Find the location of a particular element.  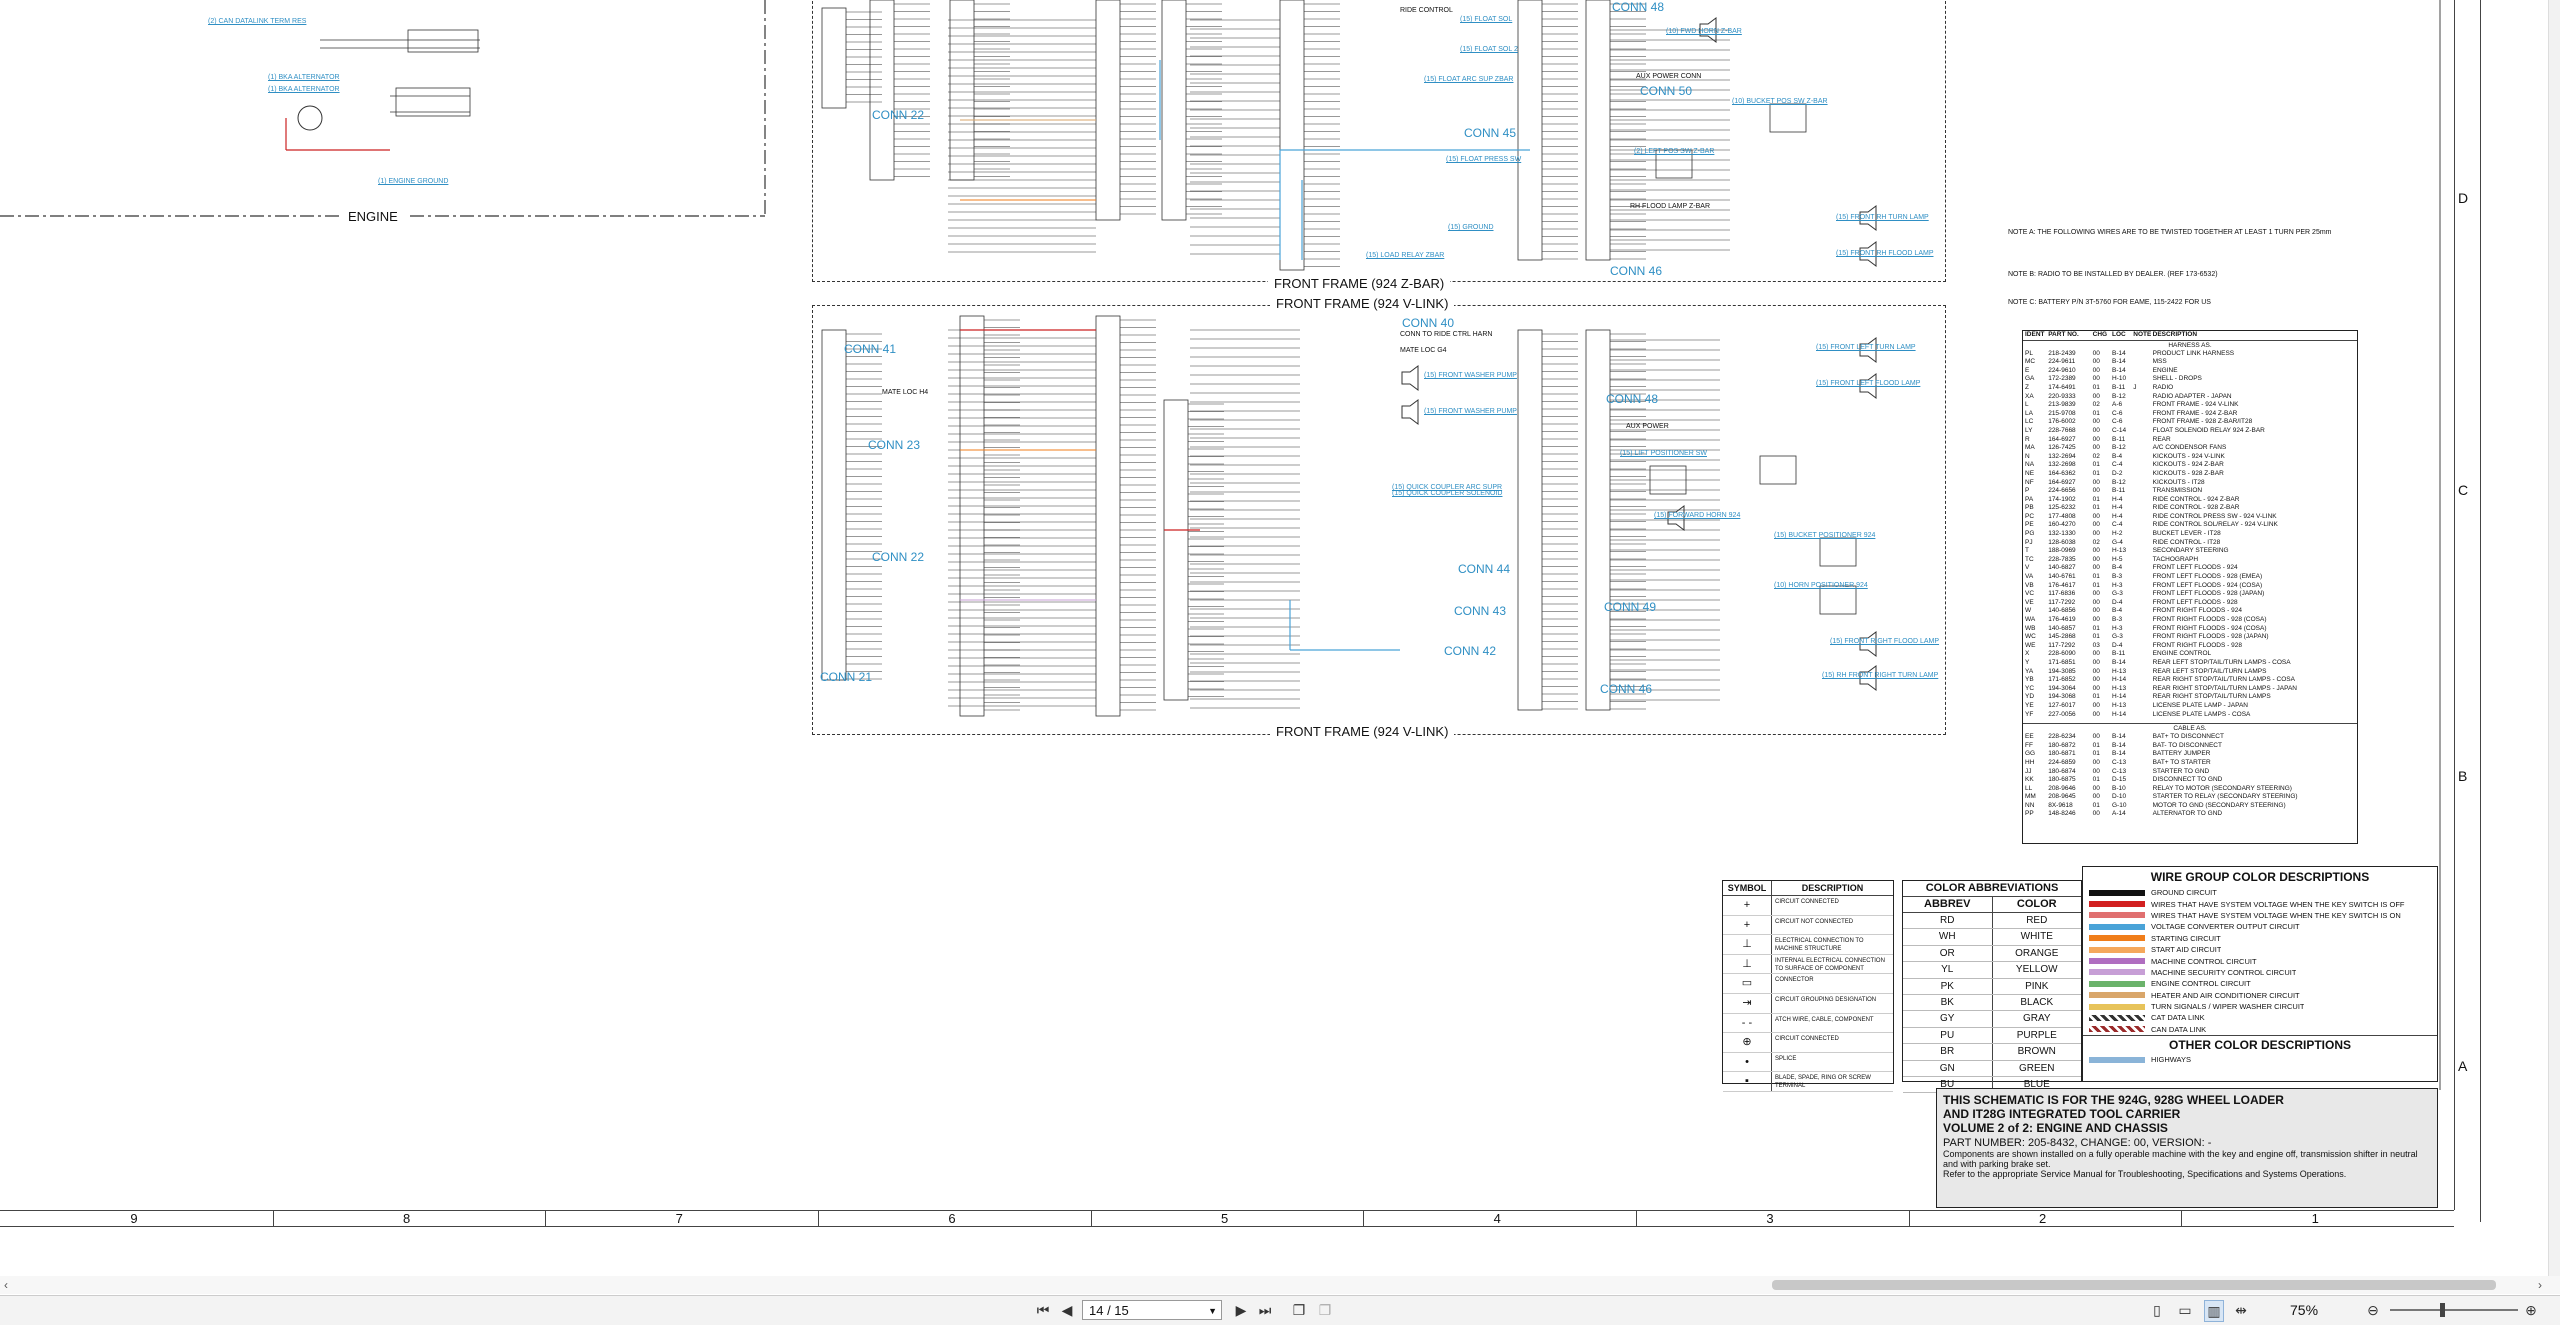

table-cell: A/C CONDENSOR FANS is located at coordinates (2189, 448).